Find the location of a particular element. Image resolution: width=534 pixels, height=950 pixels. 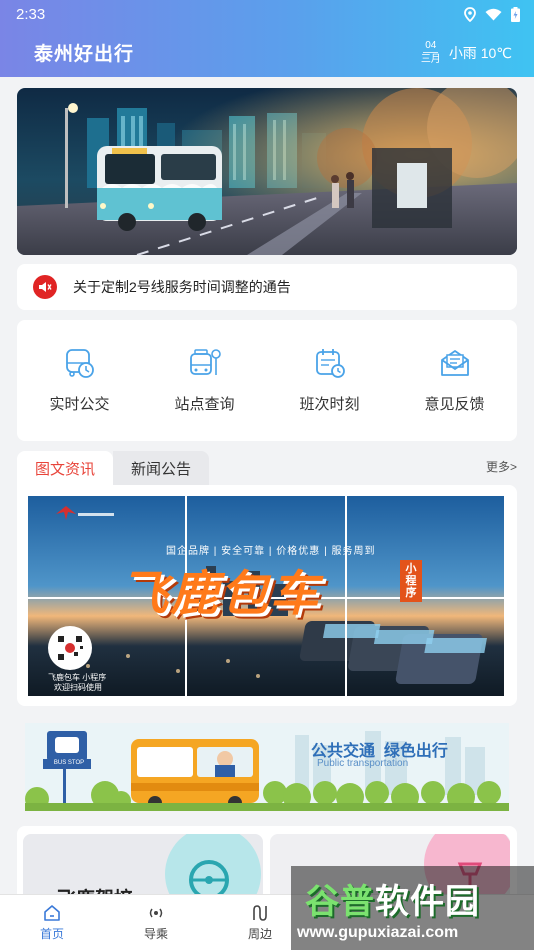

watermark-overlay: 谷普软件园 www.gupuxiazai.com is located at coordinates (412, 908).